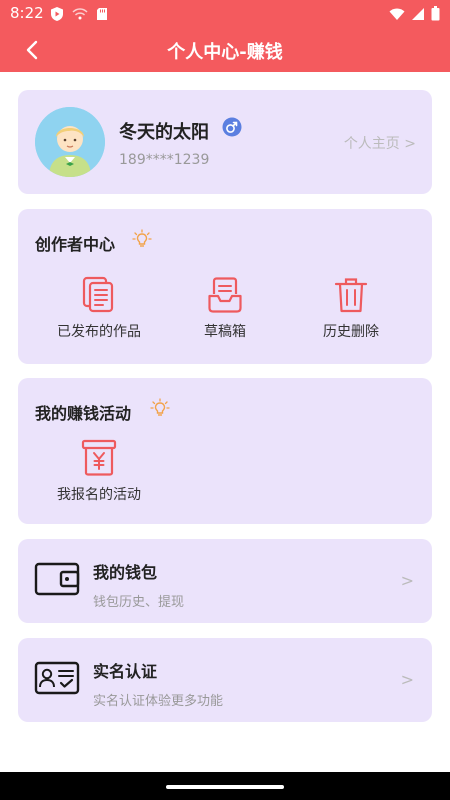 This screenshot has width=450, height=800. I want to click on real-name-verification-subtitle: 实名认证体验更多功能, so click(158, 701).